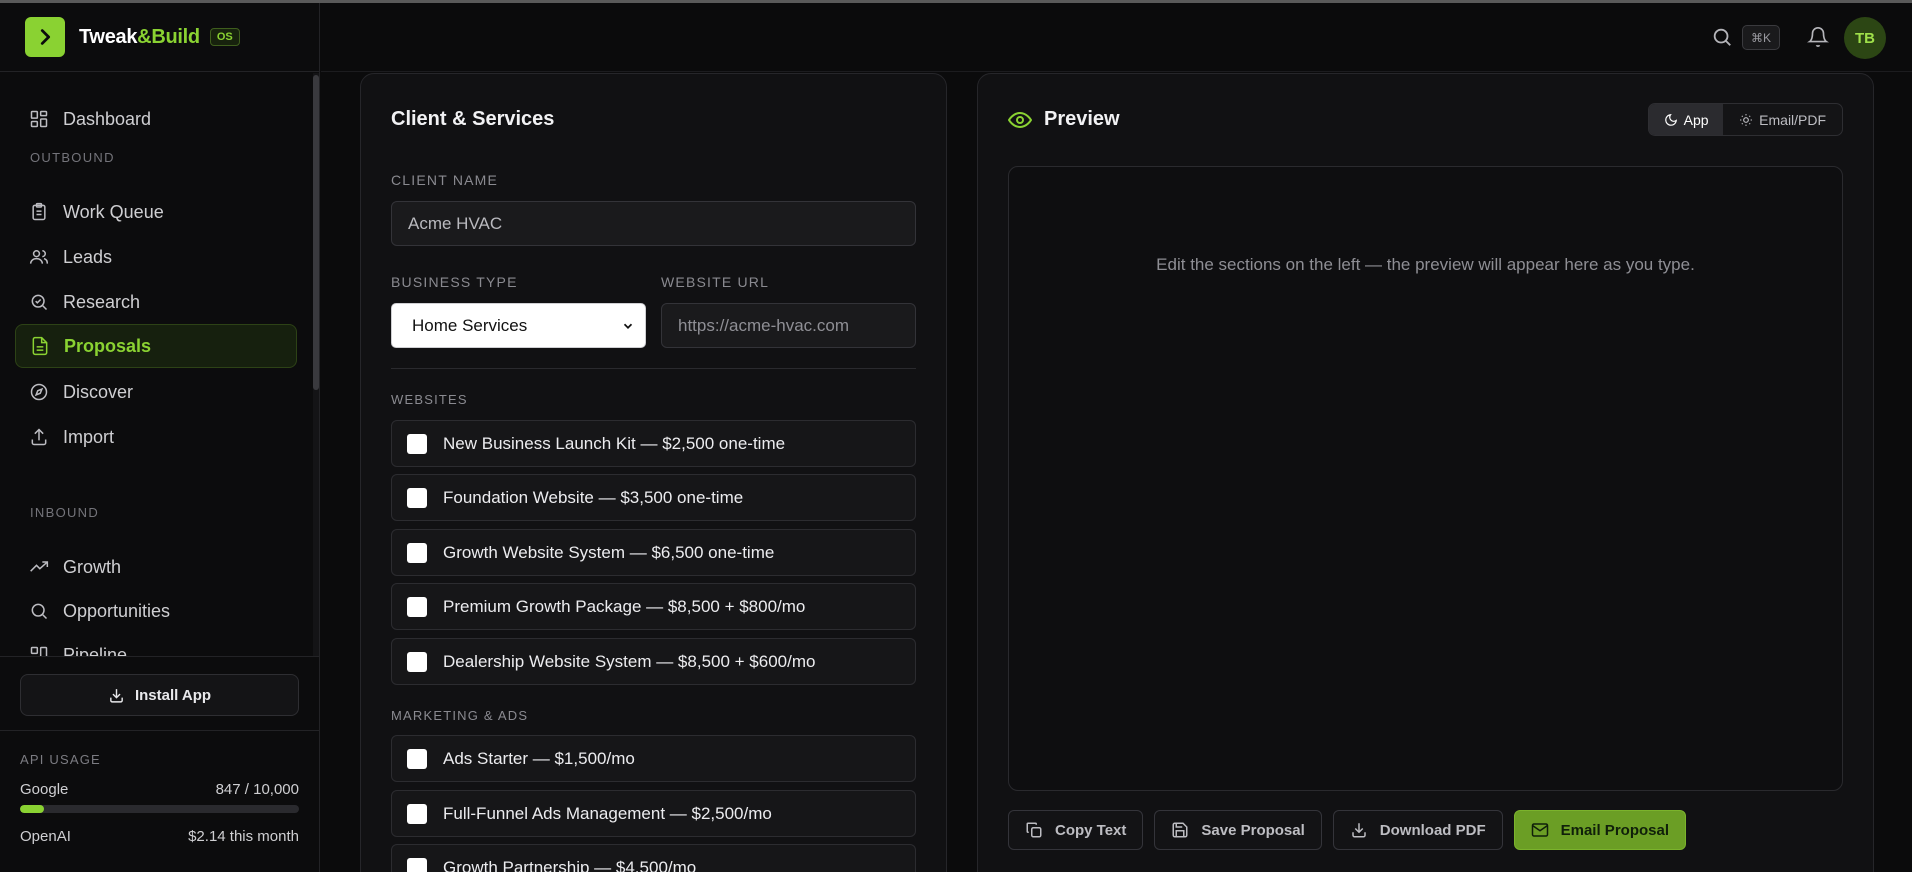  Describe the element at coordinates (156, 567) in the screenshot. I see `sidebar-item-growth: Growth` at that location.